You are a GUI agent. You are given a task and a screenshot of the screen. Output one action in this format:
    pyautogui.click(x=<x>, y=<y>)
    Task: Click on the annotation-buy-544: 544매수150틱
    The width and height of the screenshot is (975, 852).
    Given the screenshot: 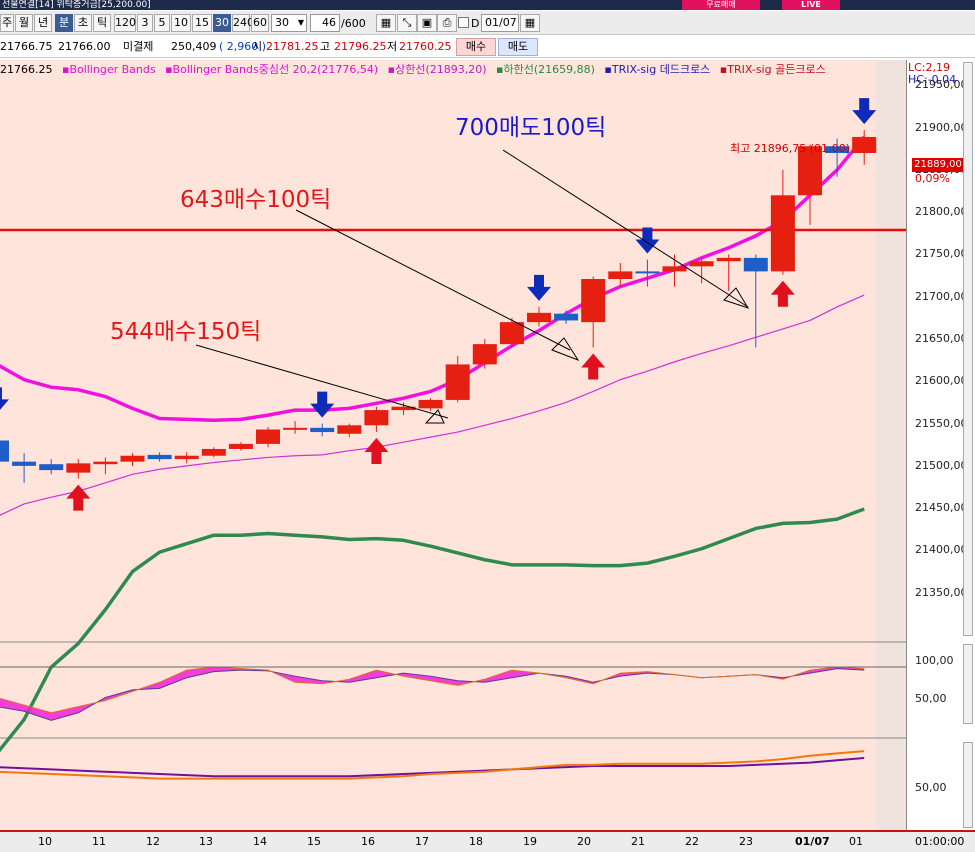 What is the action you would take?
    pyautogui.click(x=185, y=329)
    